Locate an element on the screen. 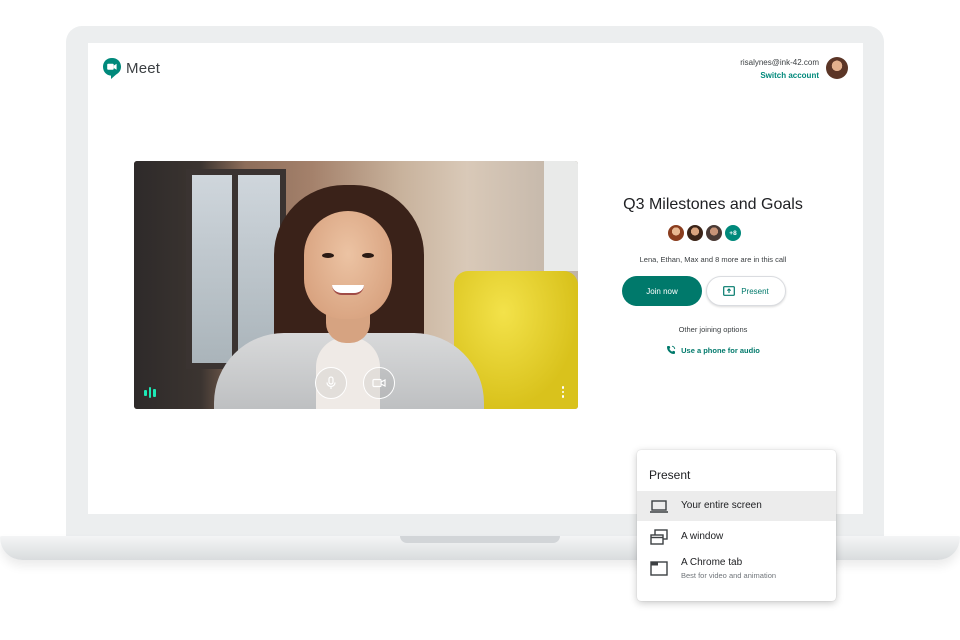 The height and width of the screenshot is (640, 960). meeting-title: Q3 Milestones and Goals is located at coordinates (713, 204).